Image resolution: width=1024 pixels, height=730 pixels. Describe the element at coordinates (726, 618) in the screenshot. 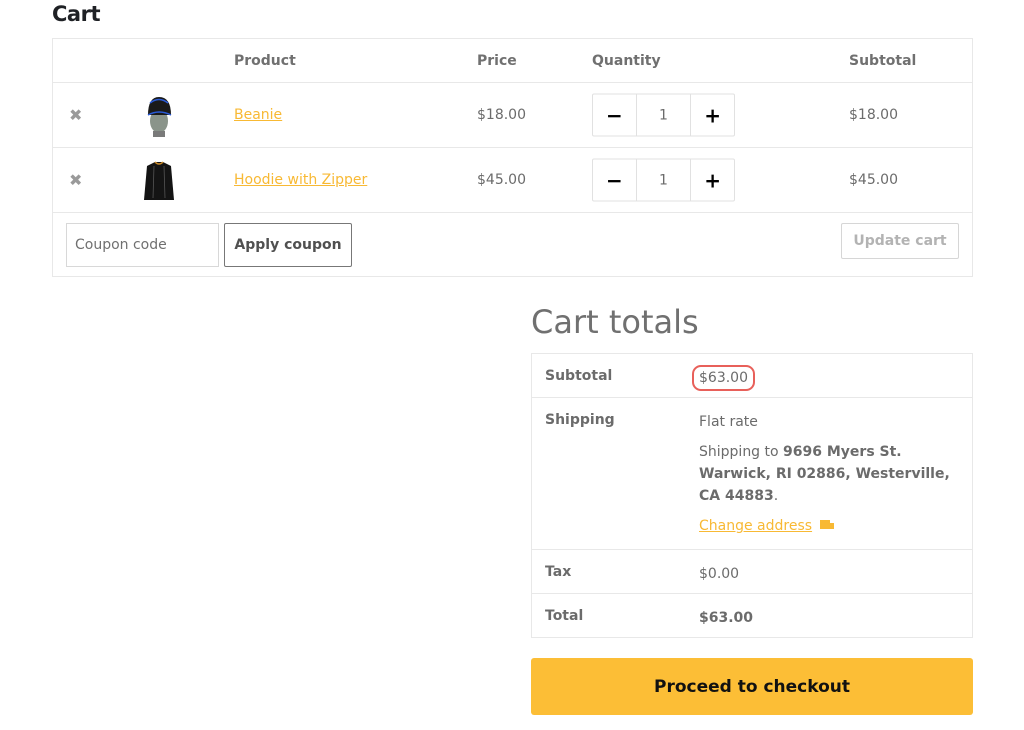

I see `total-value: $63.00` at that location.